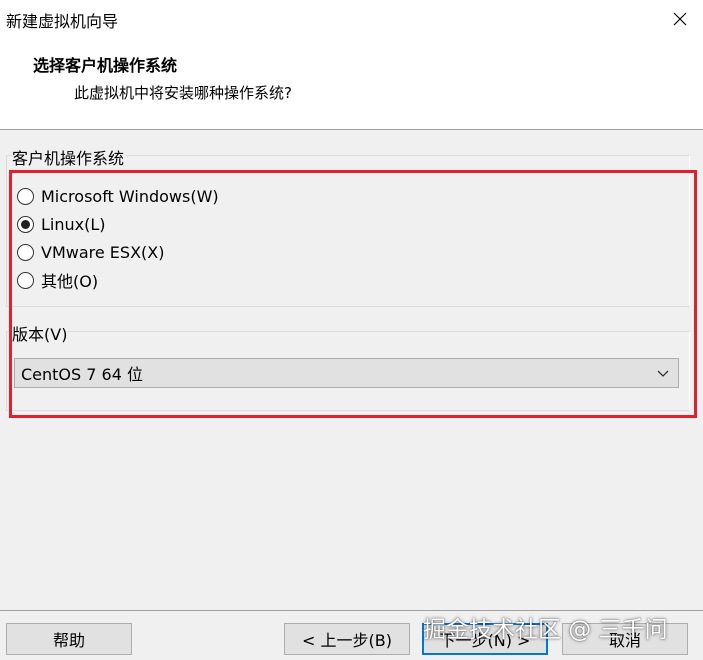 This screenshot has height=660, width=703. What do you see at coordinates (351, 129) in the screenshot?
I see `header-divider` at bounding box center [351, 129].